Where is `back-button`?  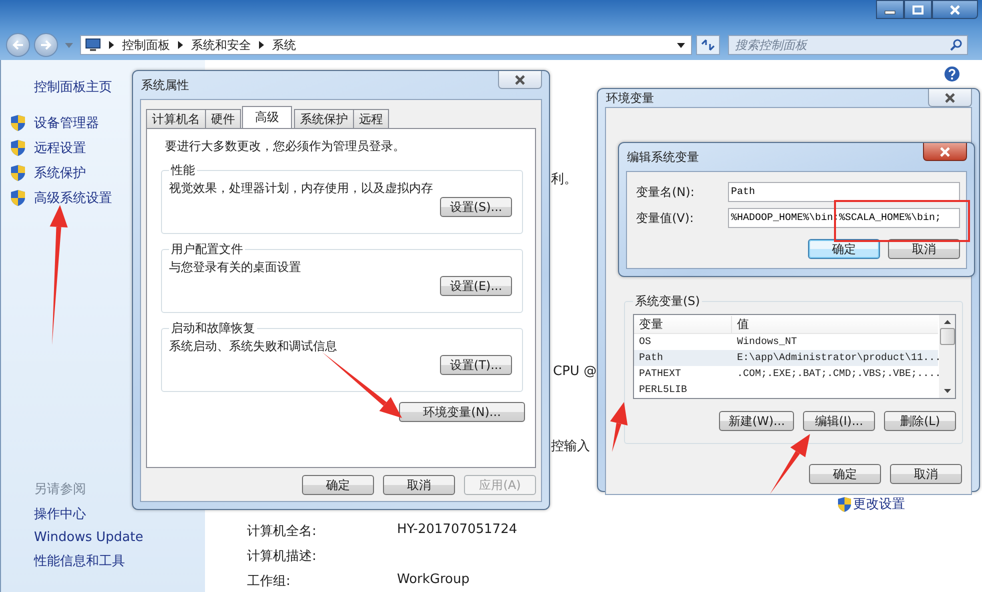
back-button is located at coordinates (18, 45).